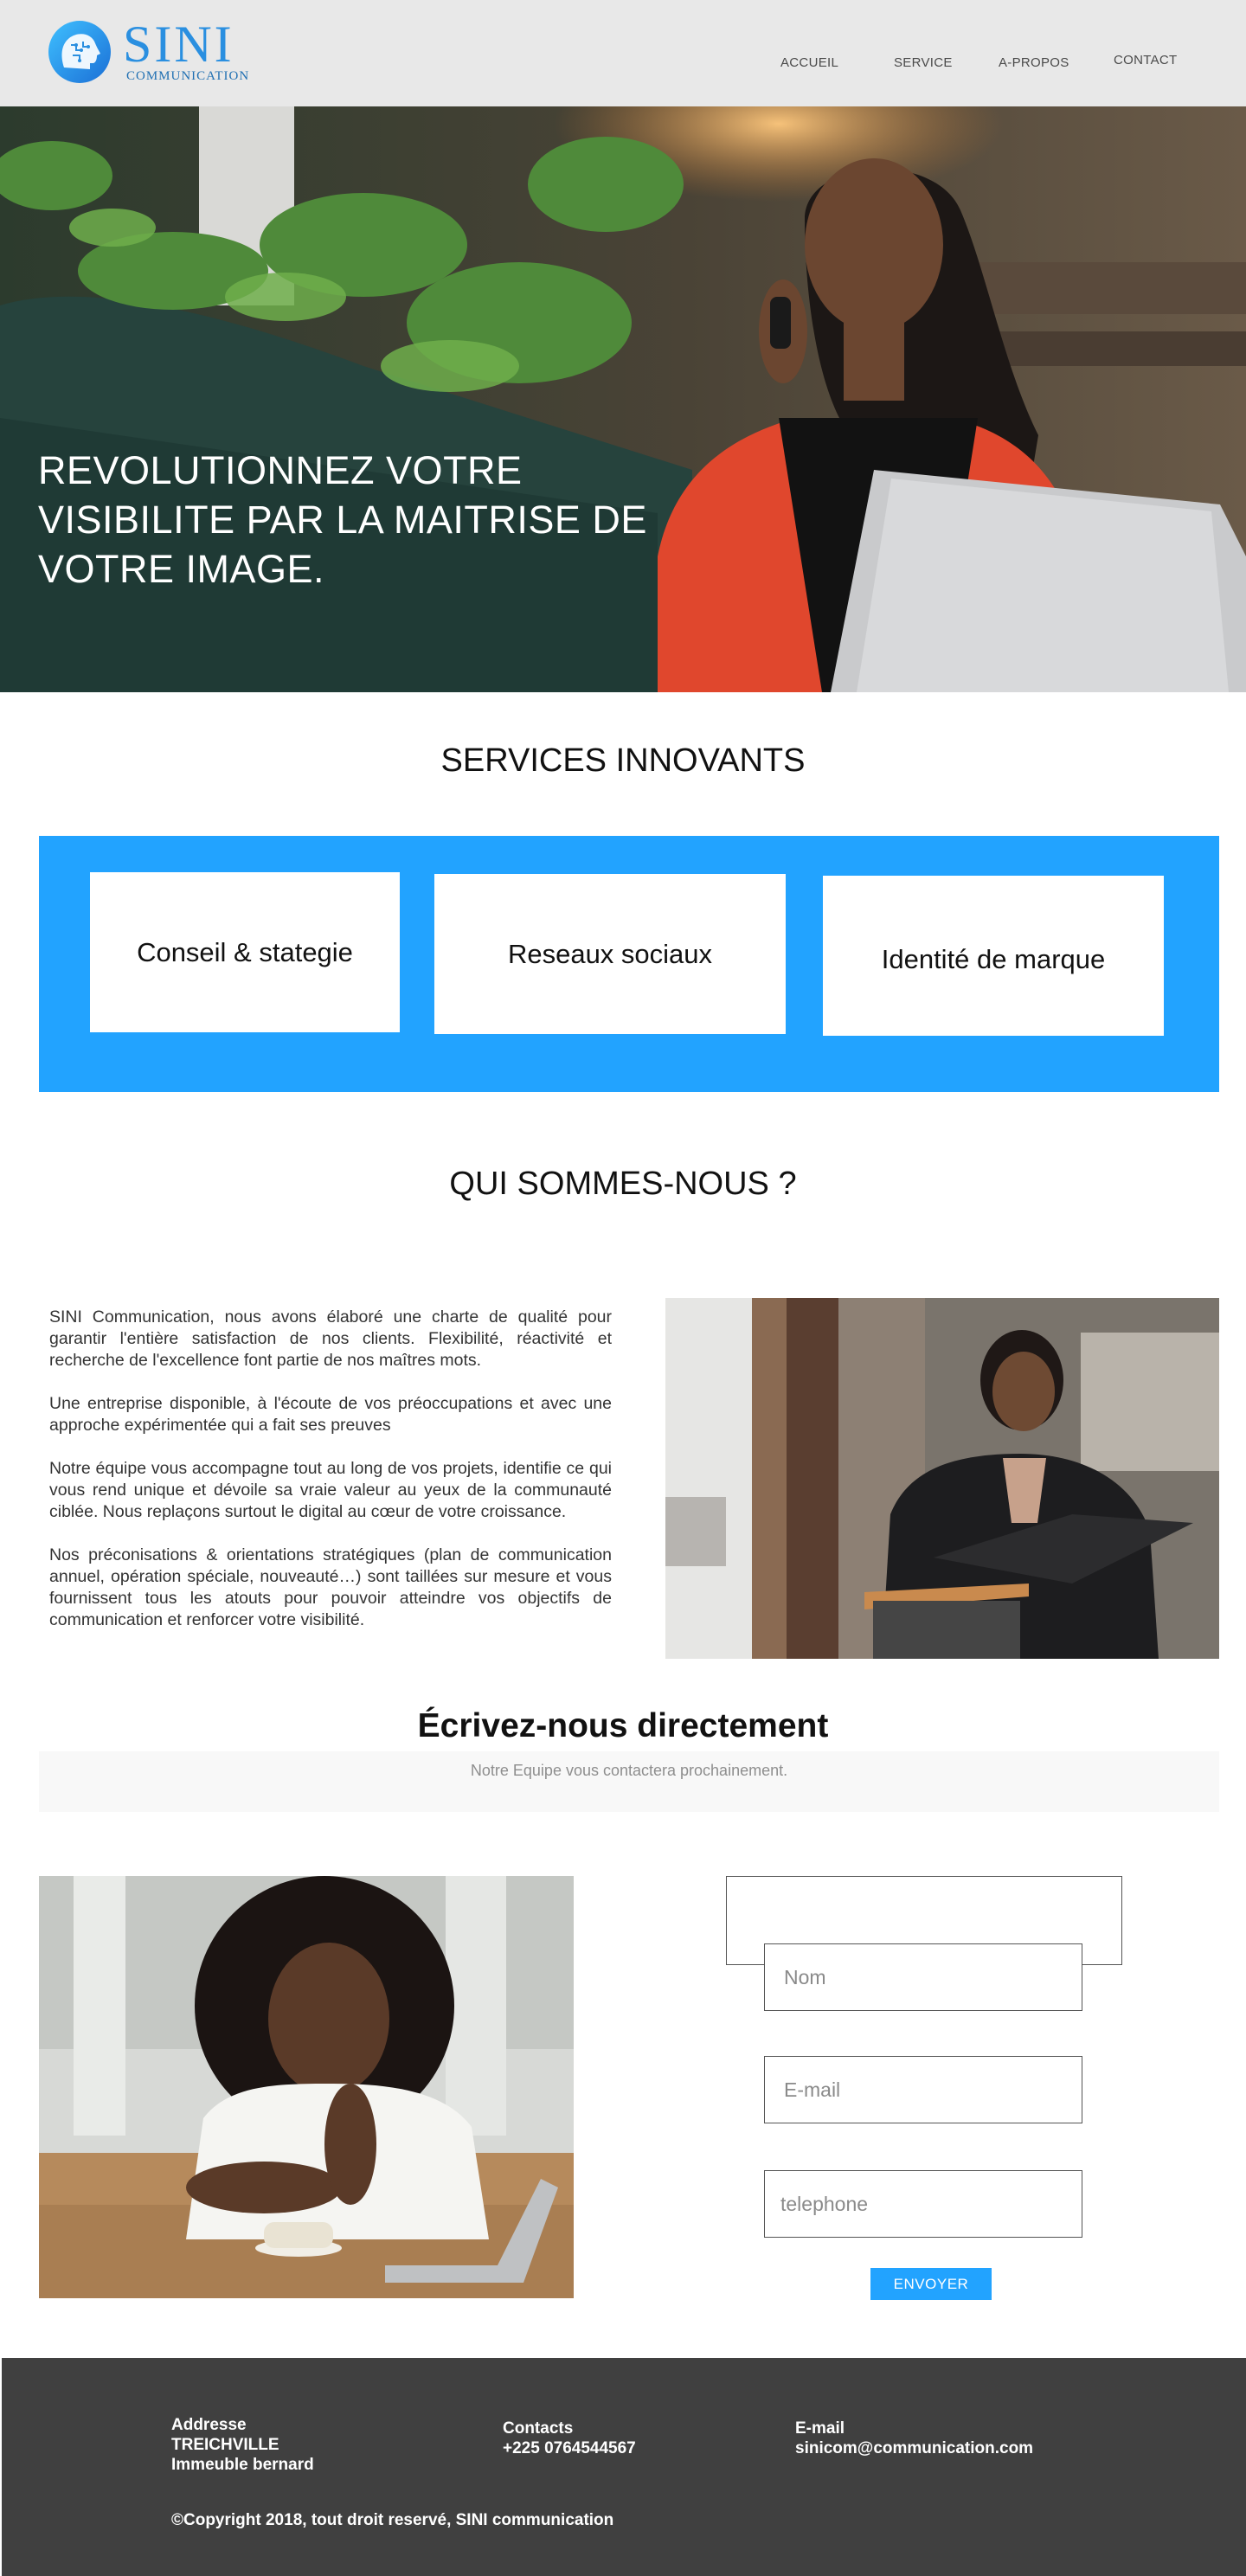  I want to click on contact-photo-image, so click(307, 2087).